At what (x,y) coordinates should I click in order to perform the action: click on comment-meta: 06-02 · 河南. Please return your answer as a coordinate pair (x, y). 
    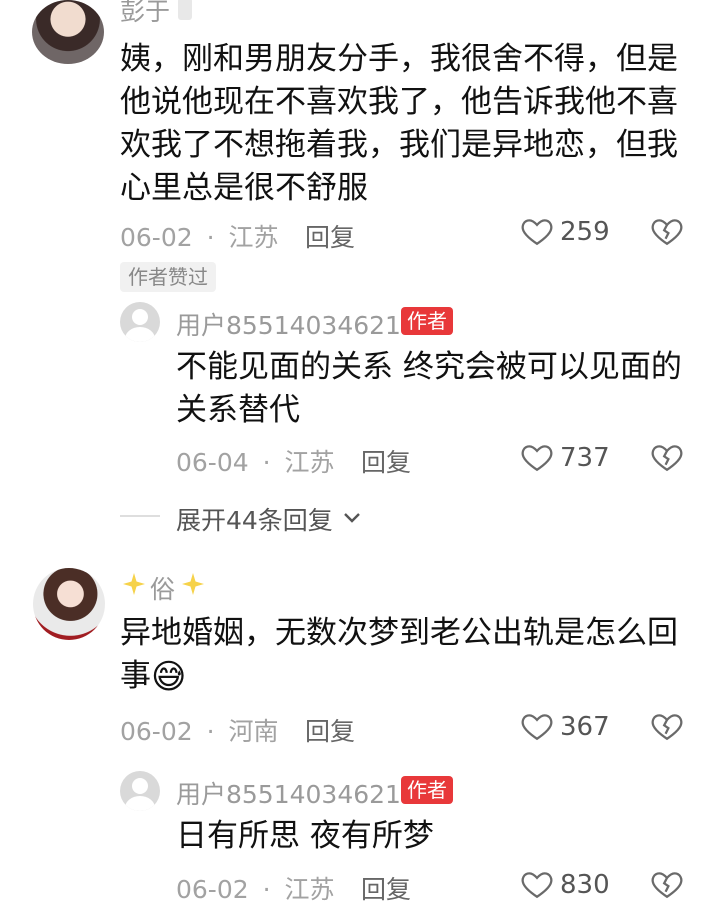
    Looking at the image, I should click on (199, 730).